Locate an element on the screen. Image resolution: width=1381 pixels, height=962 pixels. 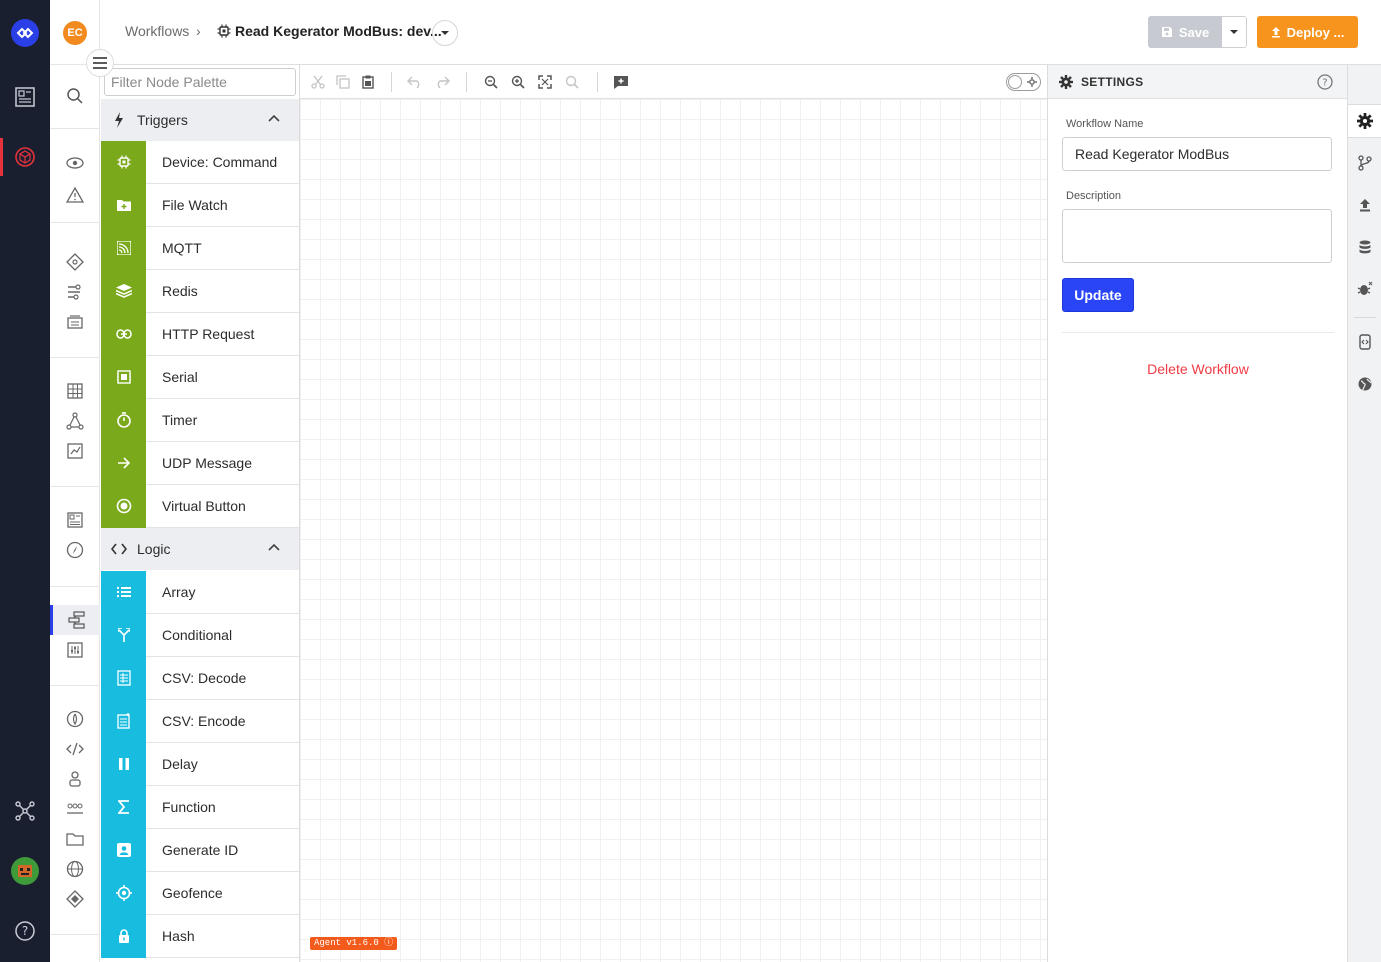
deploy-upload-icon is located at coordinates (1364, 205).